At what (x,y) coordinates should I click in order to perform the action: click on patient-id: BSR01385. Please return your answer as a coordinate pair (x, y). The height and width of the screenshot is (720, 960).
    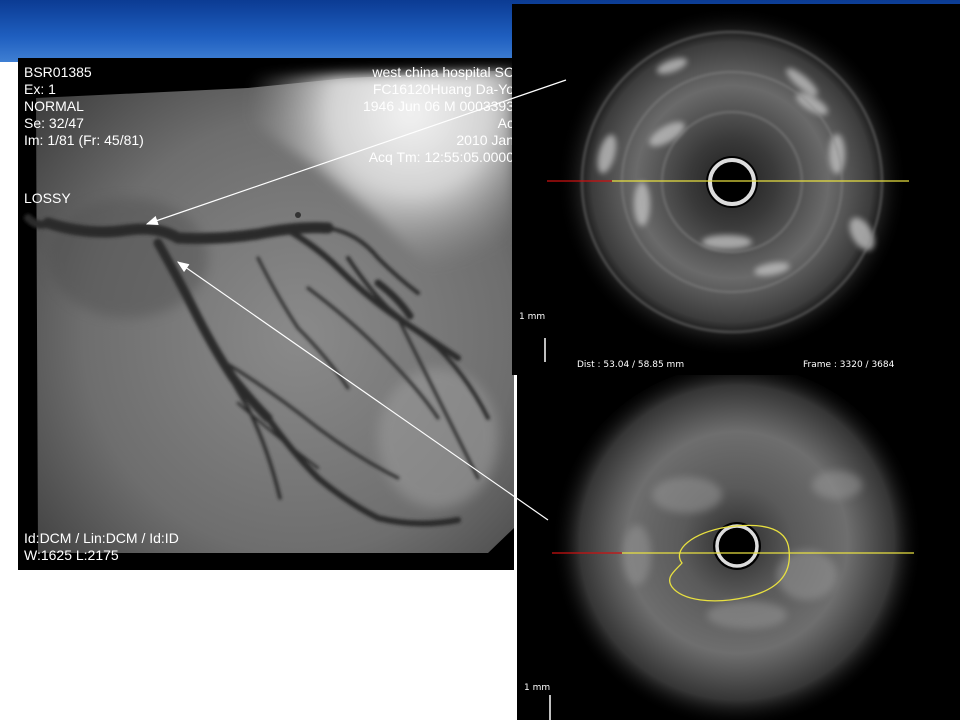
    Looking at the image, I should click on (58, 72).